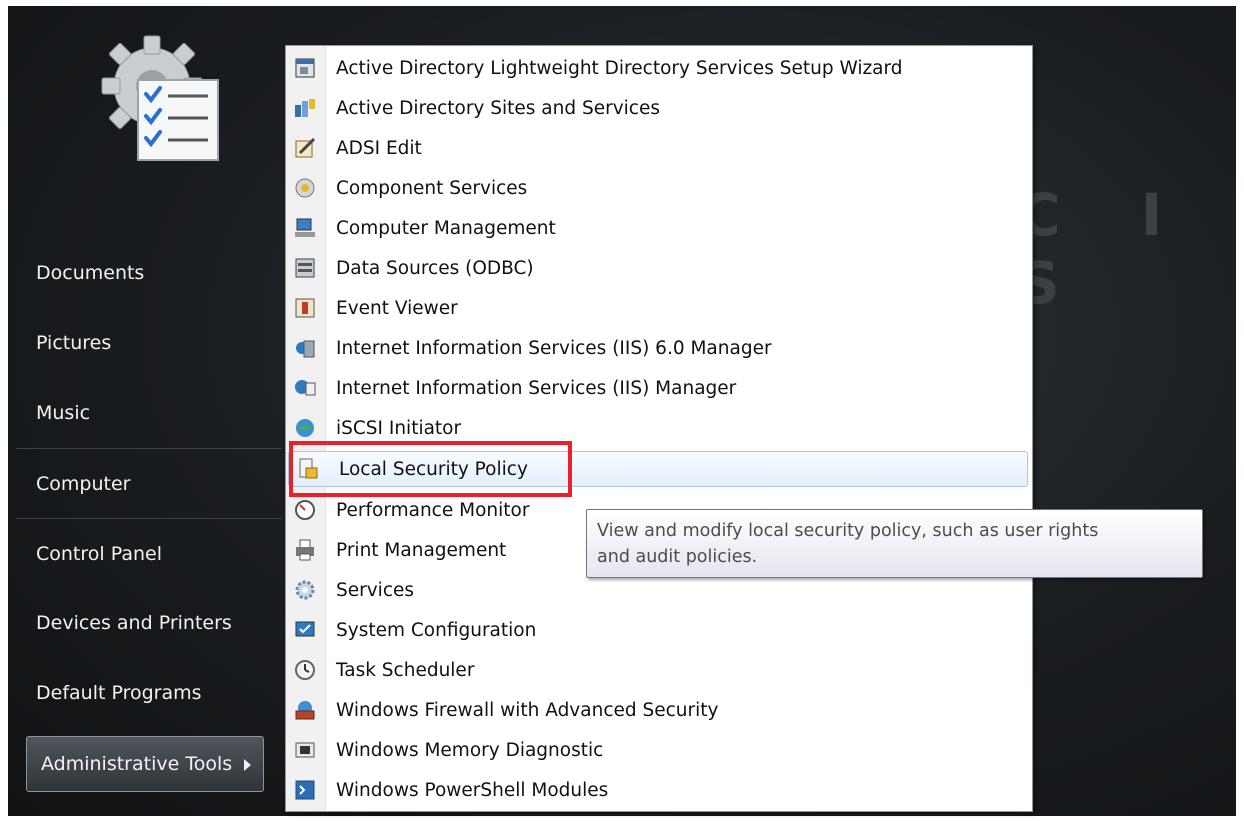  What do you see at coordinates (677, 557) in the screenshot?
I see `tooltip-line-2: and audit policies.` at bounding box center [677, 557].